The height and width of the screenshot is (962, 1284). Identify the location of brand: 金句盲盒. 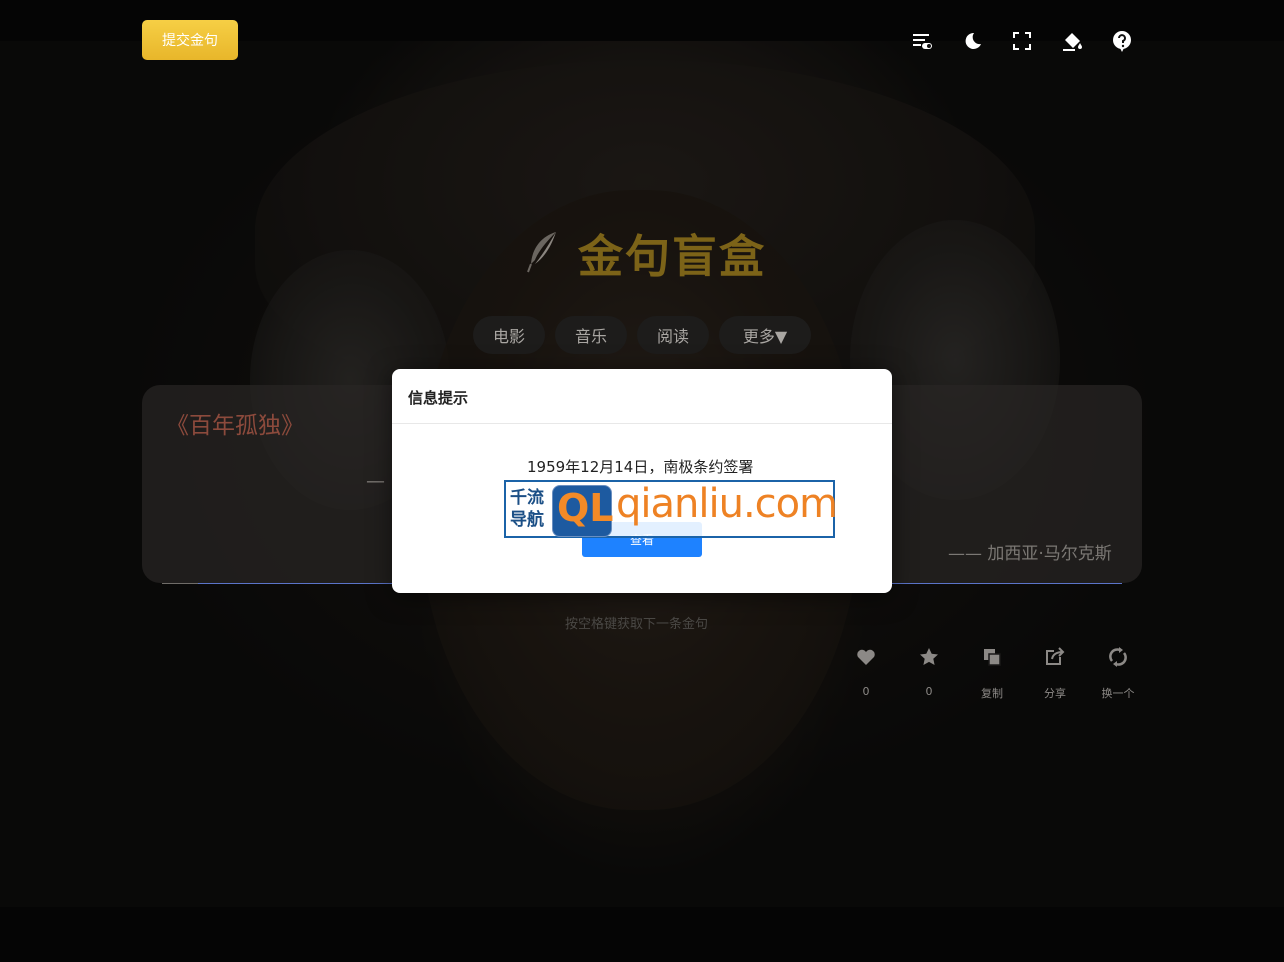
(646, 252).